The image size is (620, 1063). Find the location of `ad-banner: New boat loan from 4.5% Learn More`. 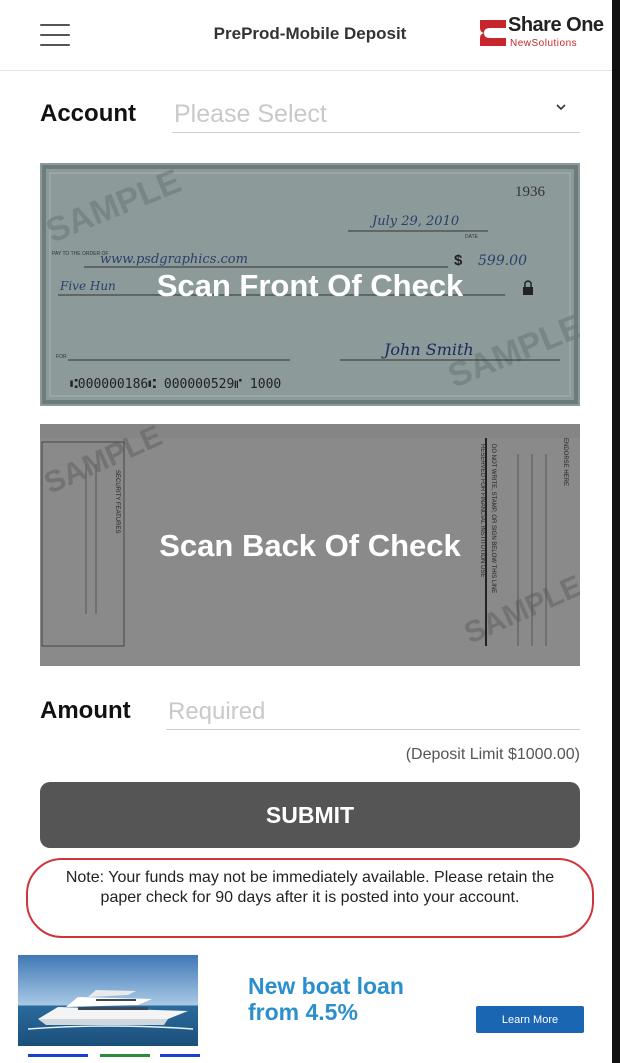

ad-banner: New boat loan from 4.5% Learn More is located at coordinates (302, 1000).